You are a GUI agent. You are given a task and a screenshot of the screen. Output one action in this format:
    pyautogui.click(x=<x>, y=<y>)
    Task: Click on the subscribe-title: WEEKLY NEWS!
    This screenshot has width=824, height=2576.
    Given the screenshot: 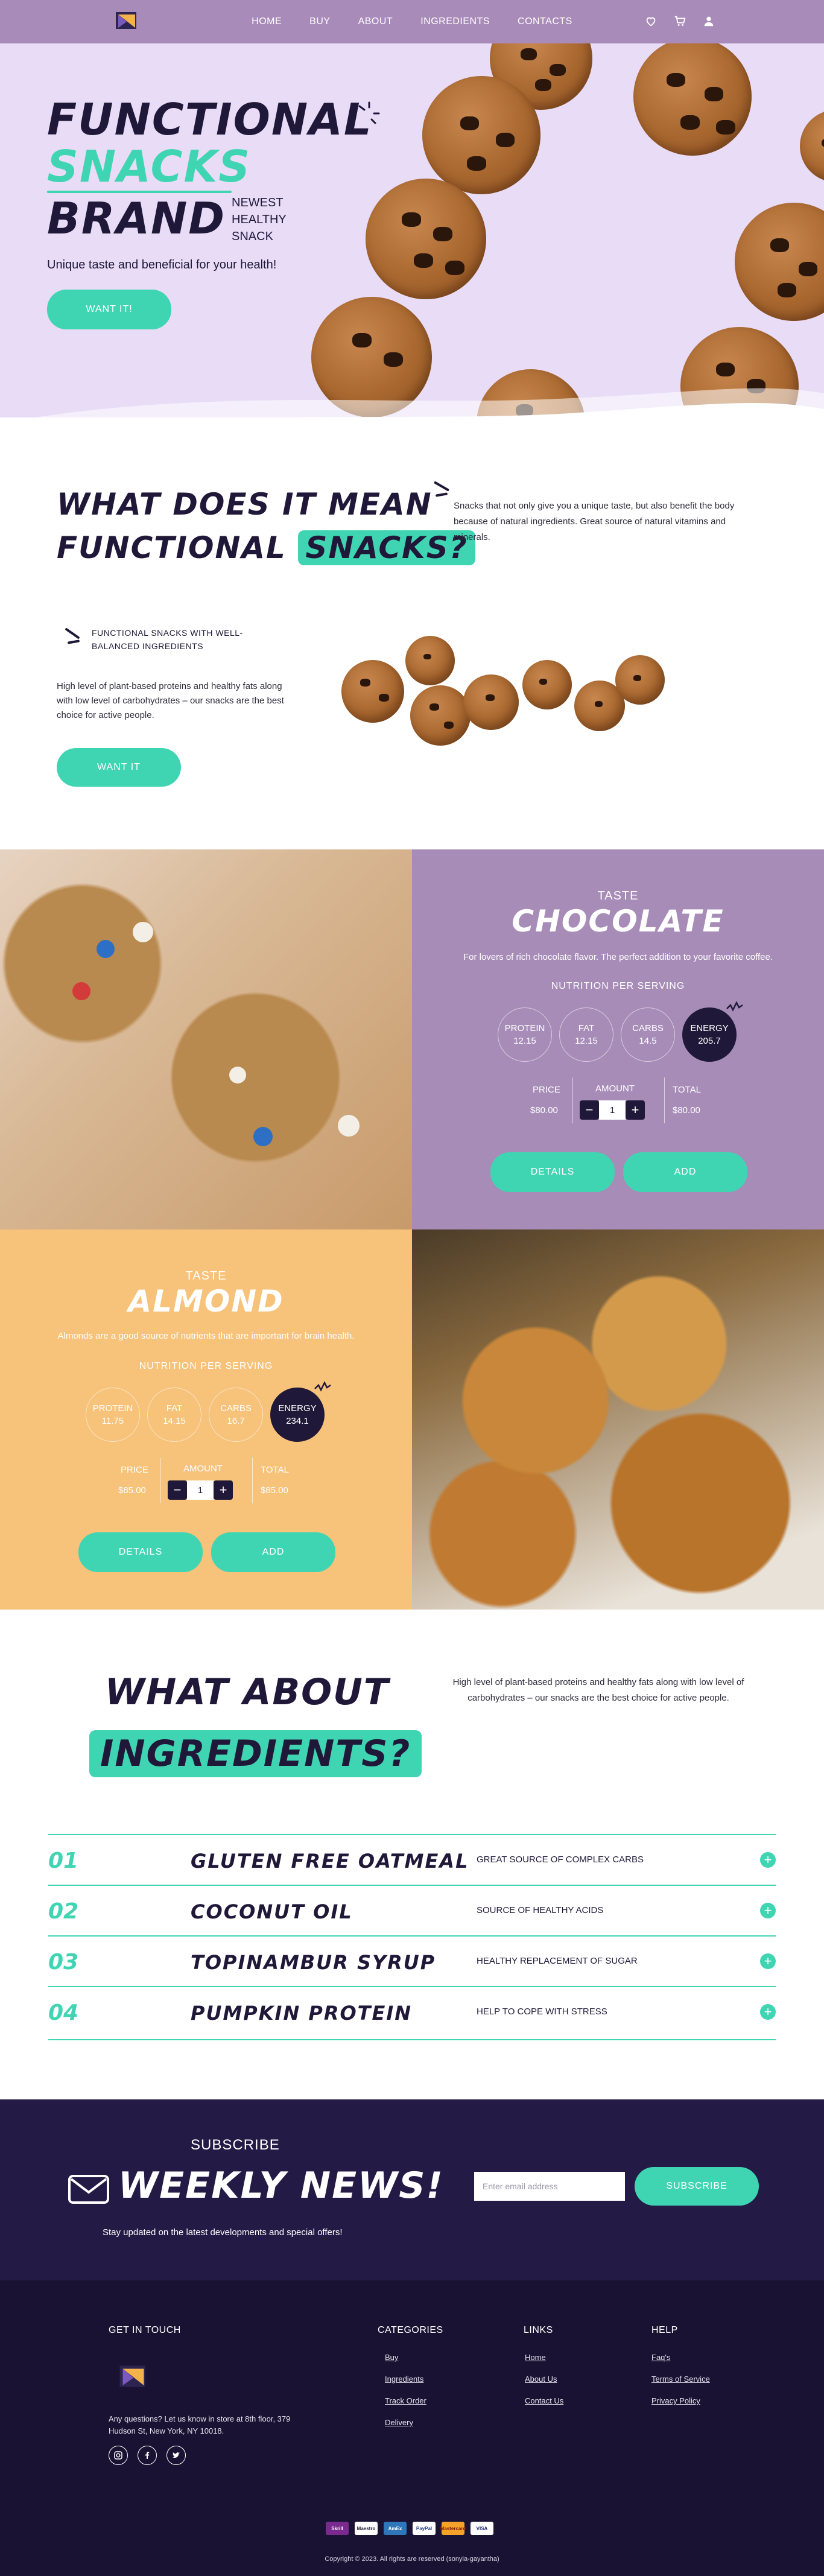 What is the action you would take?
    pyautogui.click(x=281, y=2186)
    